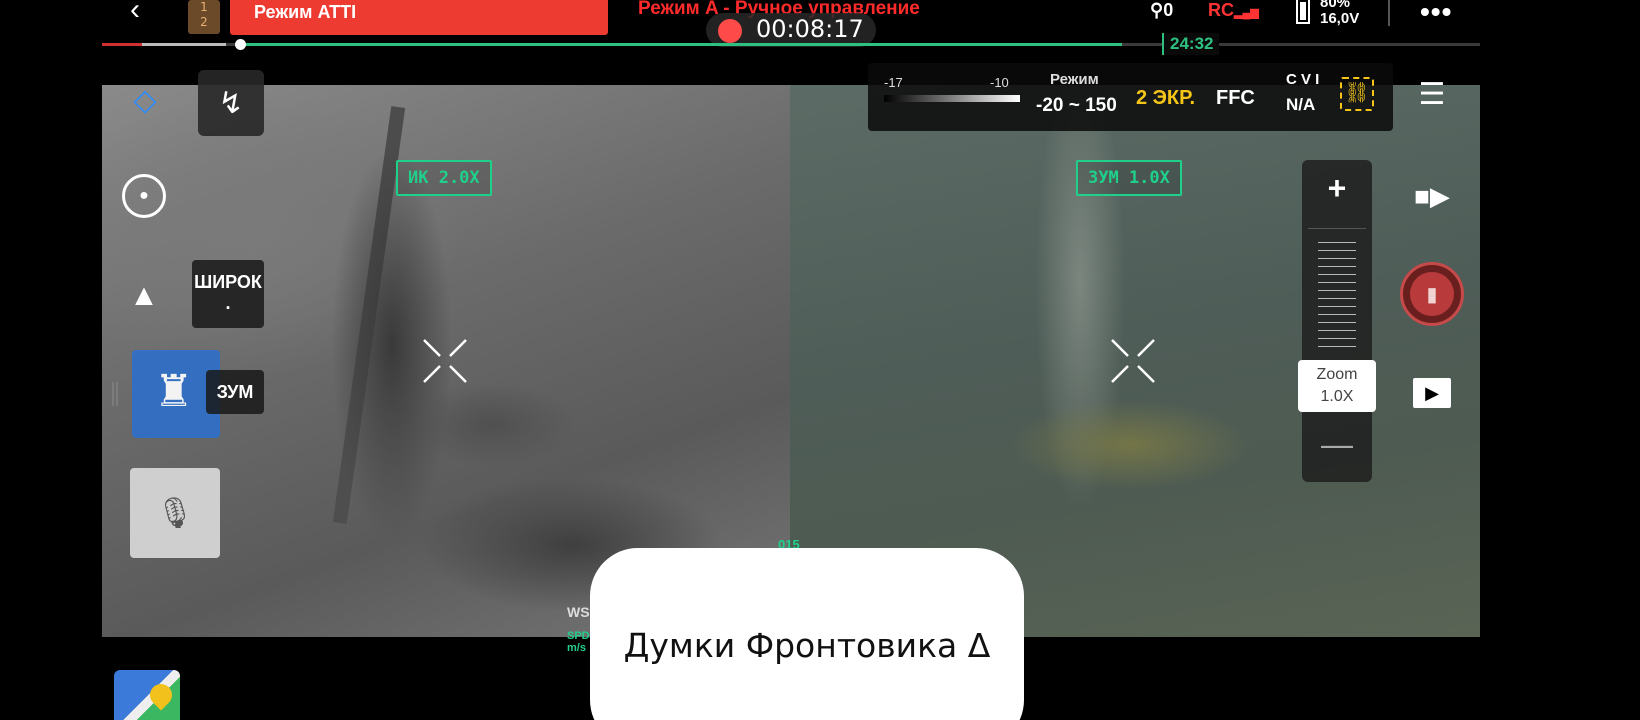 Image resolution: width=1640 pixels, height=720 pixels. I want to click on record-dot-icon, so click(730, 31).